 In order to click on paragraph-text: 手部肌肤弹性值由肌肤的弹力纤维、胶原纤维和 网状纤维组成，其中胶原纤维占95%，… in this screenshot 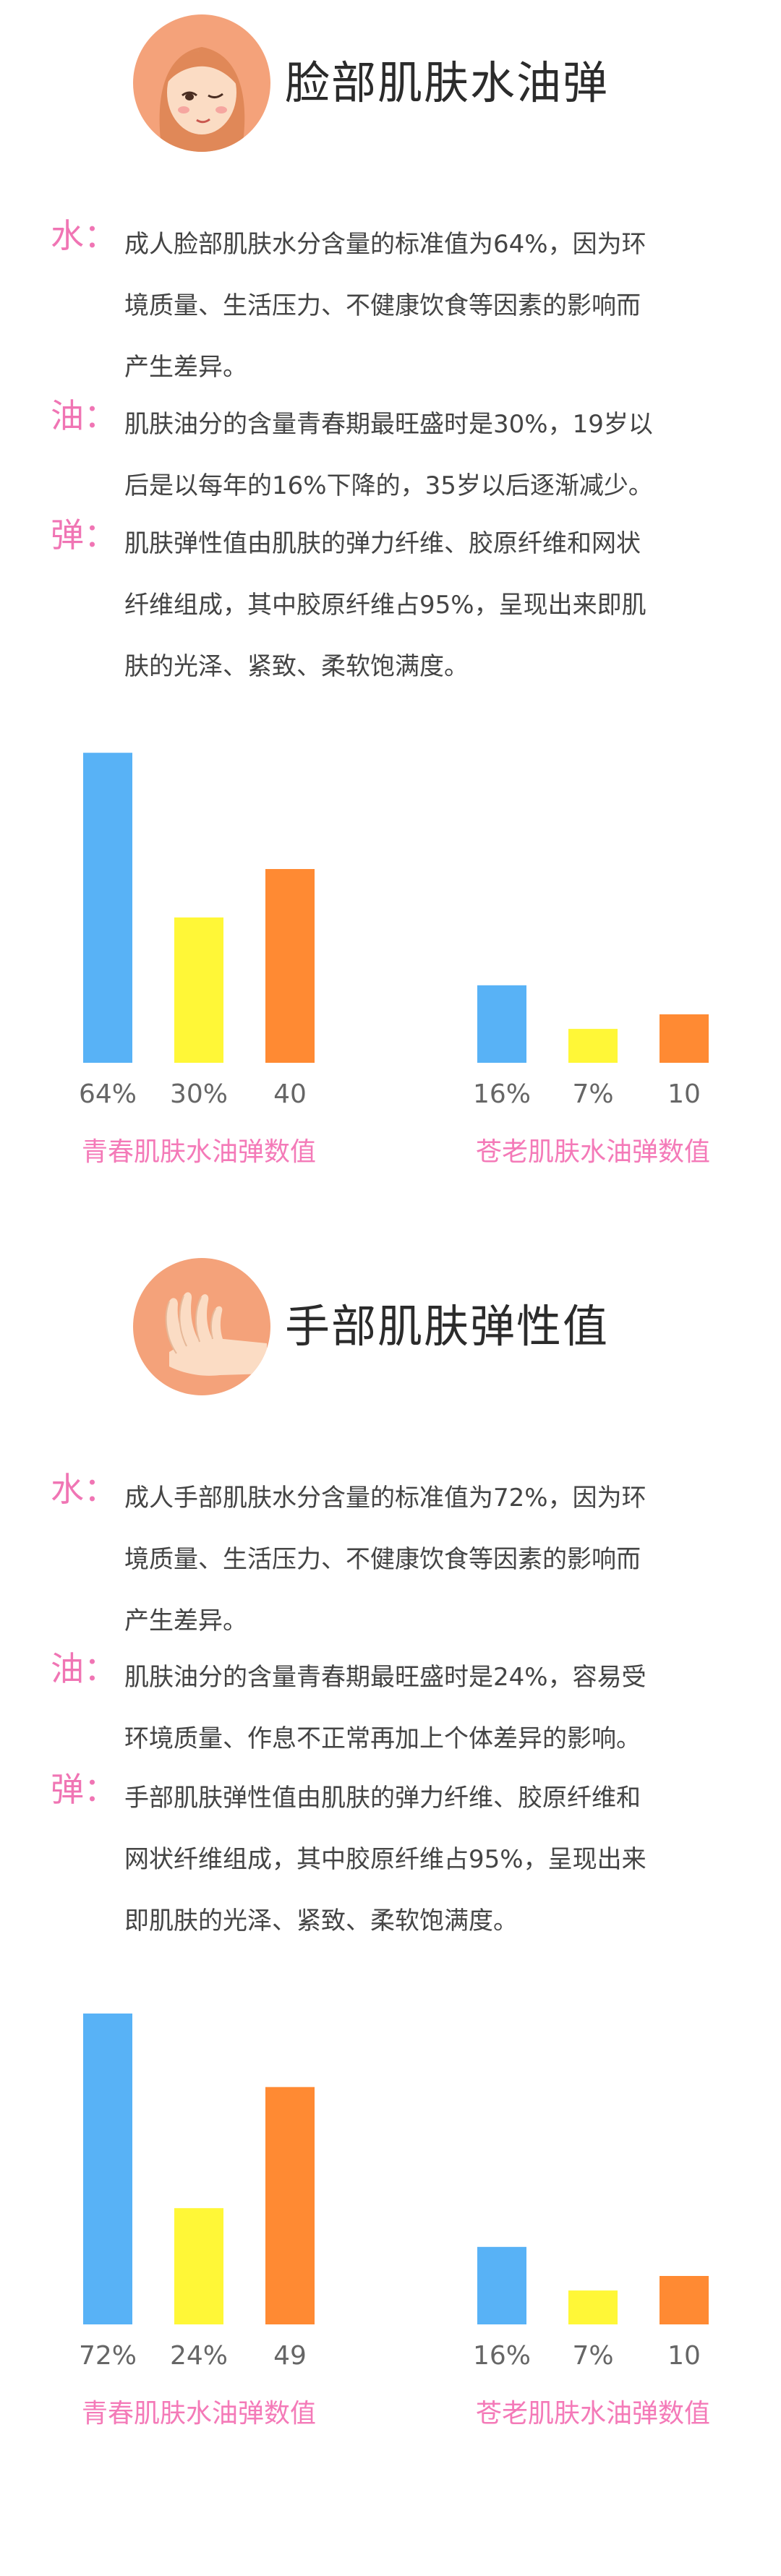, I will do `click(385, 1860)`.